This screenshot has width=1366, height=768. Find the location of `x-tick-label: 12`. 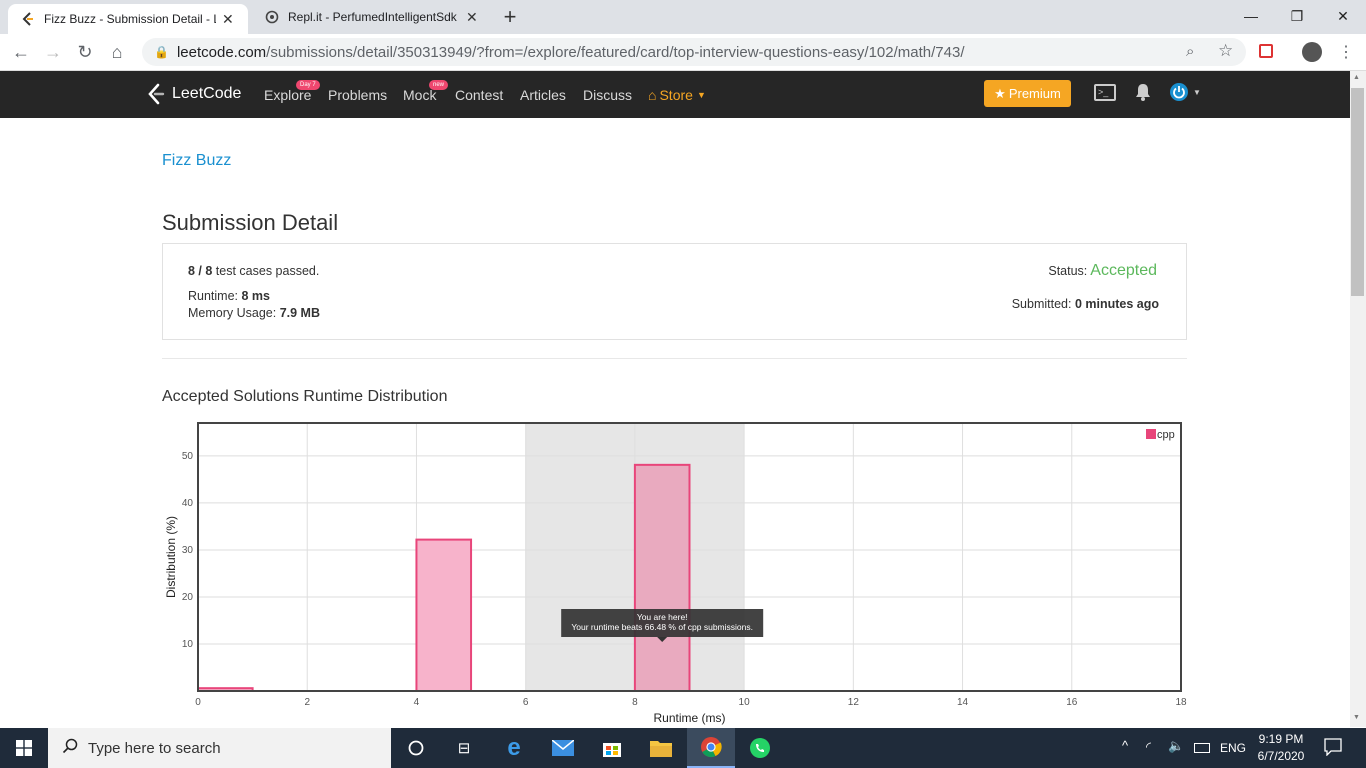

x-tick-label: 12 is located at coordinates (854, 702).